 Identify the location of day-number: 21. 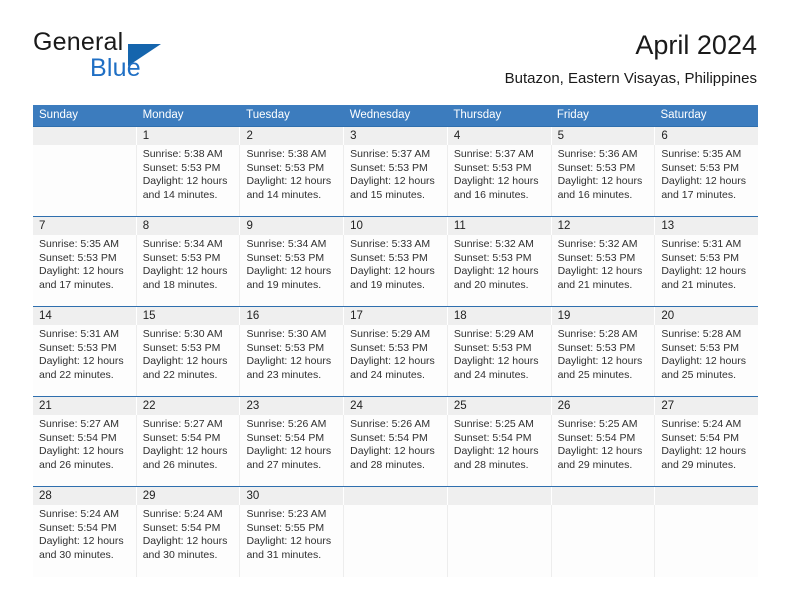
(85, 406).